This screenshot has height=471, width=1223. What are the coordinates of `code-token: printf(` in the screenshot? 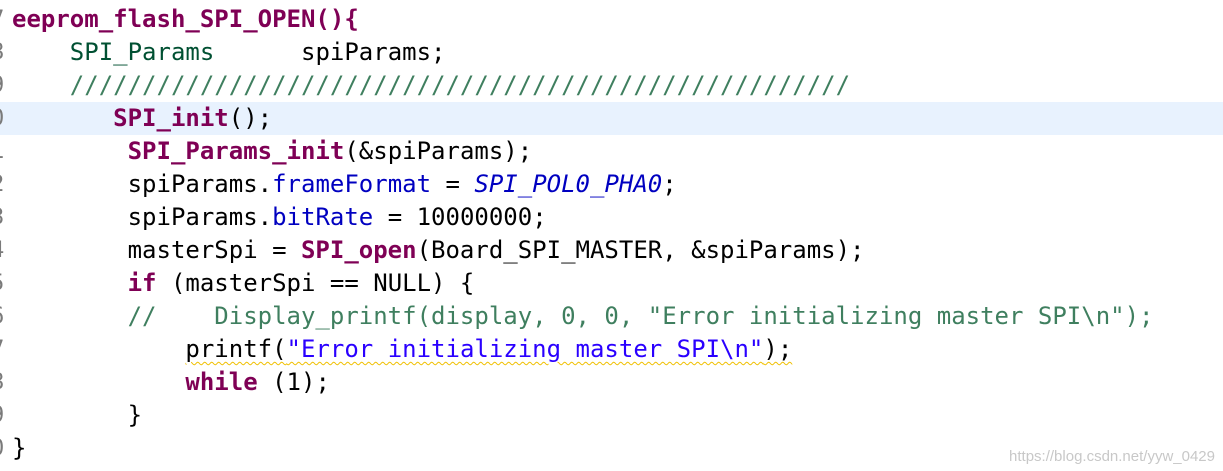 It's located at (236, 349).